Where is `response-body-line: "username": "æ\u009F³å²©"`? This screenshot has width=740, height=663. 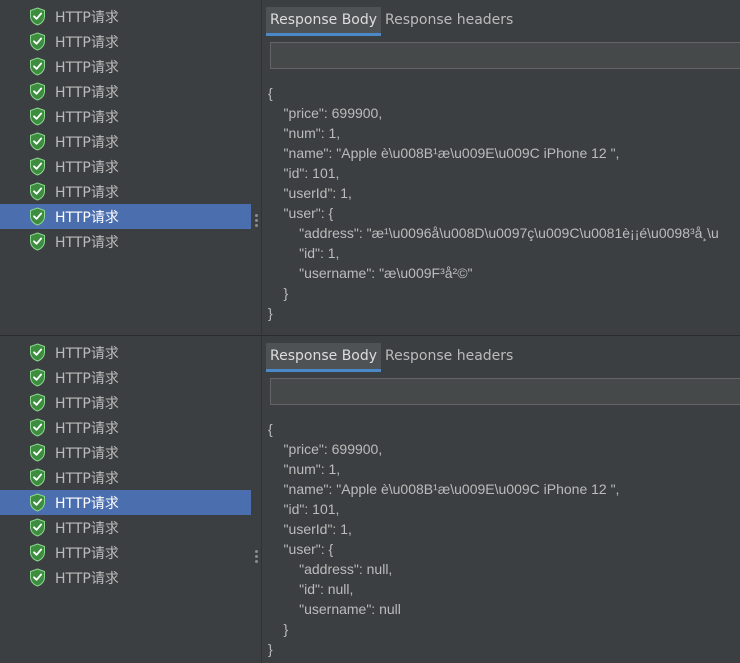
response-body-line: "username": "æ\u009F³å²©" is located at coordinates (370, 273).